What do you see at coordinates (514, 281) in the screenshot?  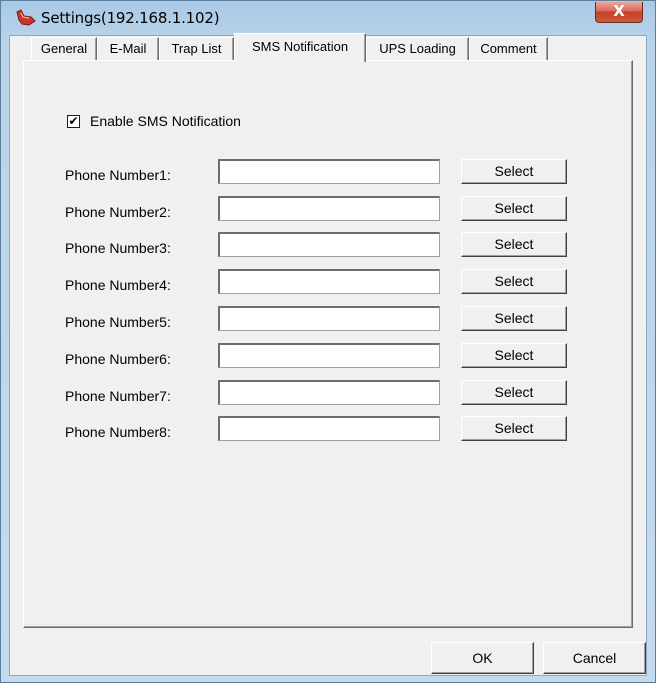 I see `phone-number-4-select-button: Select` at bounding box center [514, 281].